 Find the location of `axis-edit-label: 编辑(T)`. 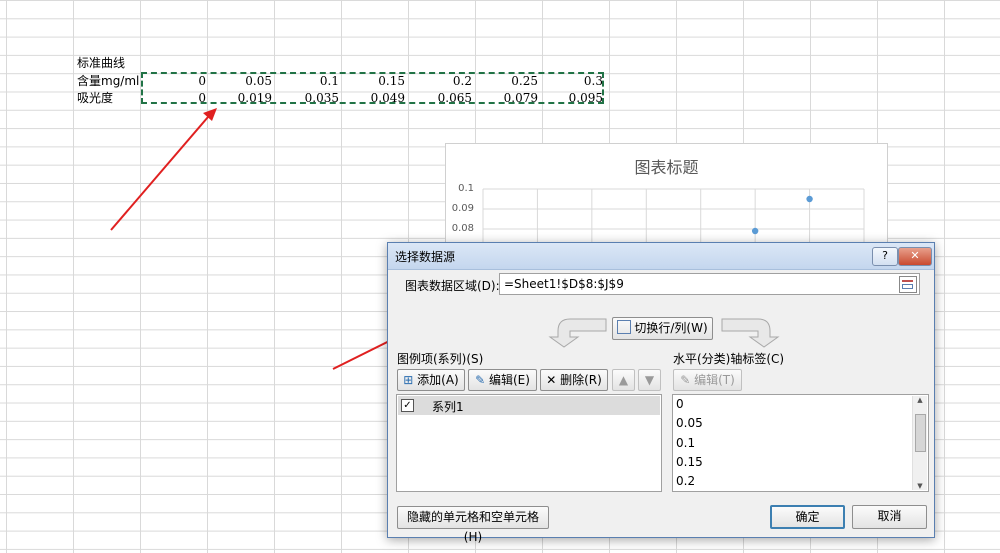

axis-edit-label: 编辑(T) is located at coordinates (714, 380).